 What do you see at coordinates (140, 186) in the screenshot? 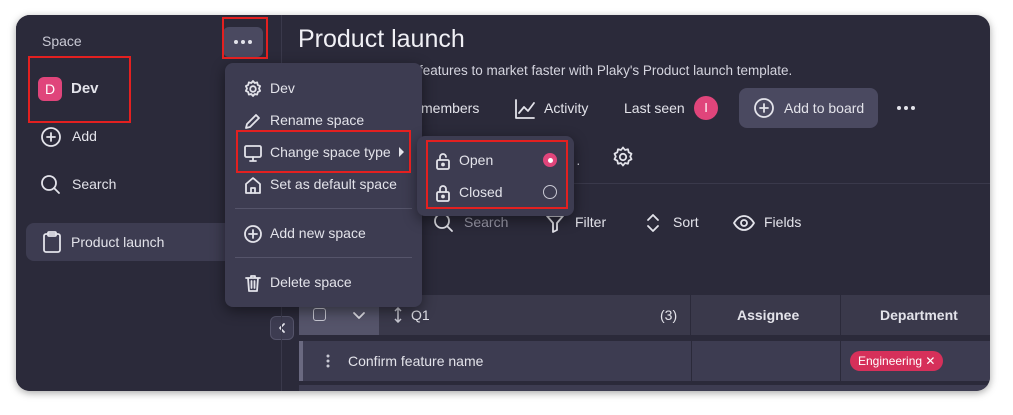
I see `sidebar-search-button: Search` at bounding box center [140, 186].